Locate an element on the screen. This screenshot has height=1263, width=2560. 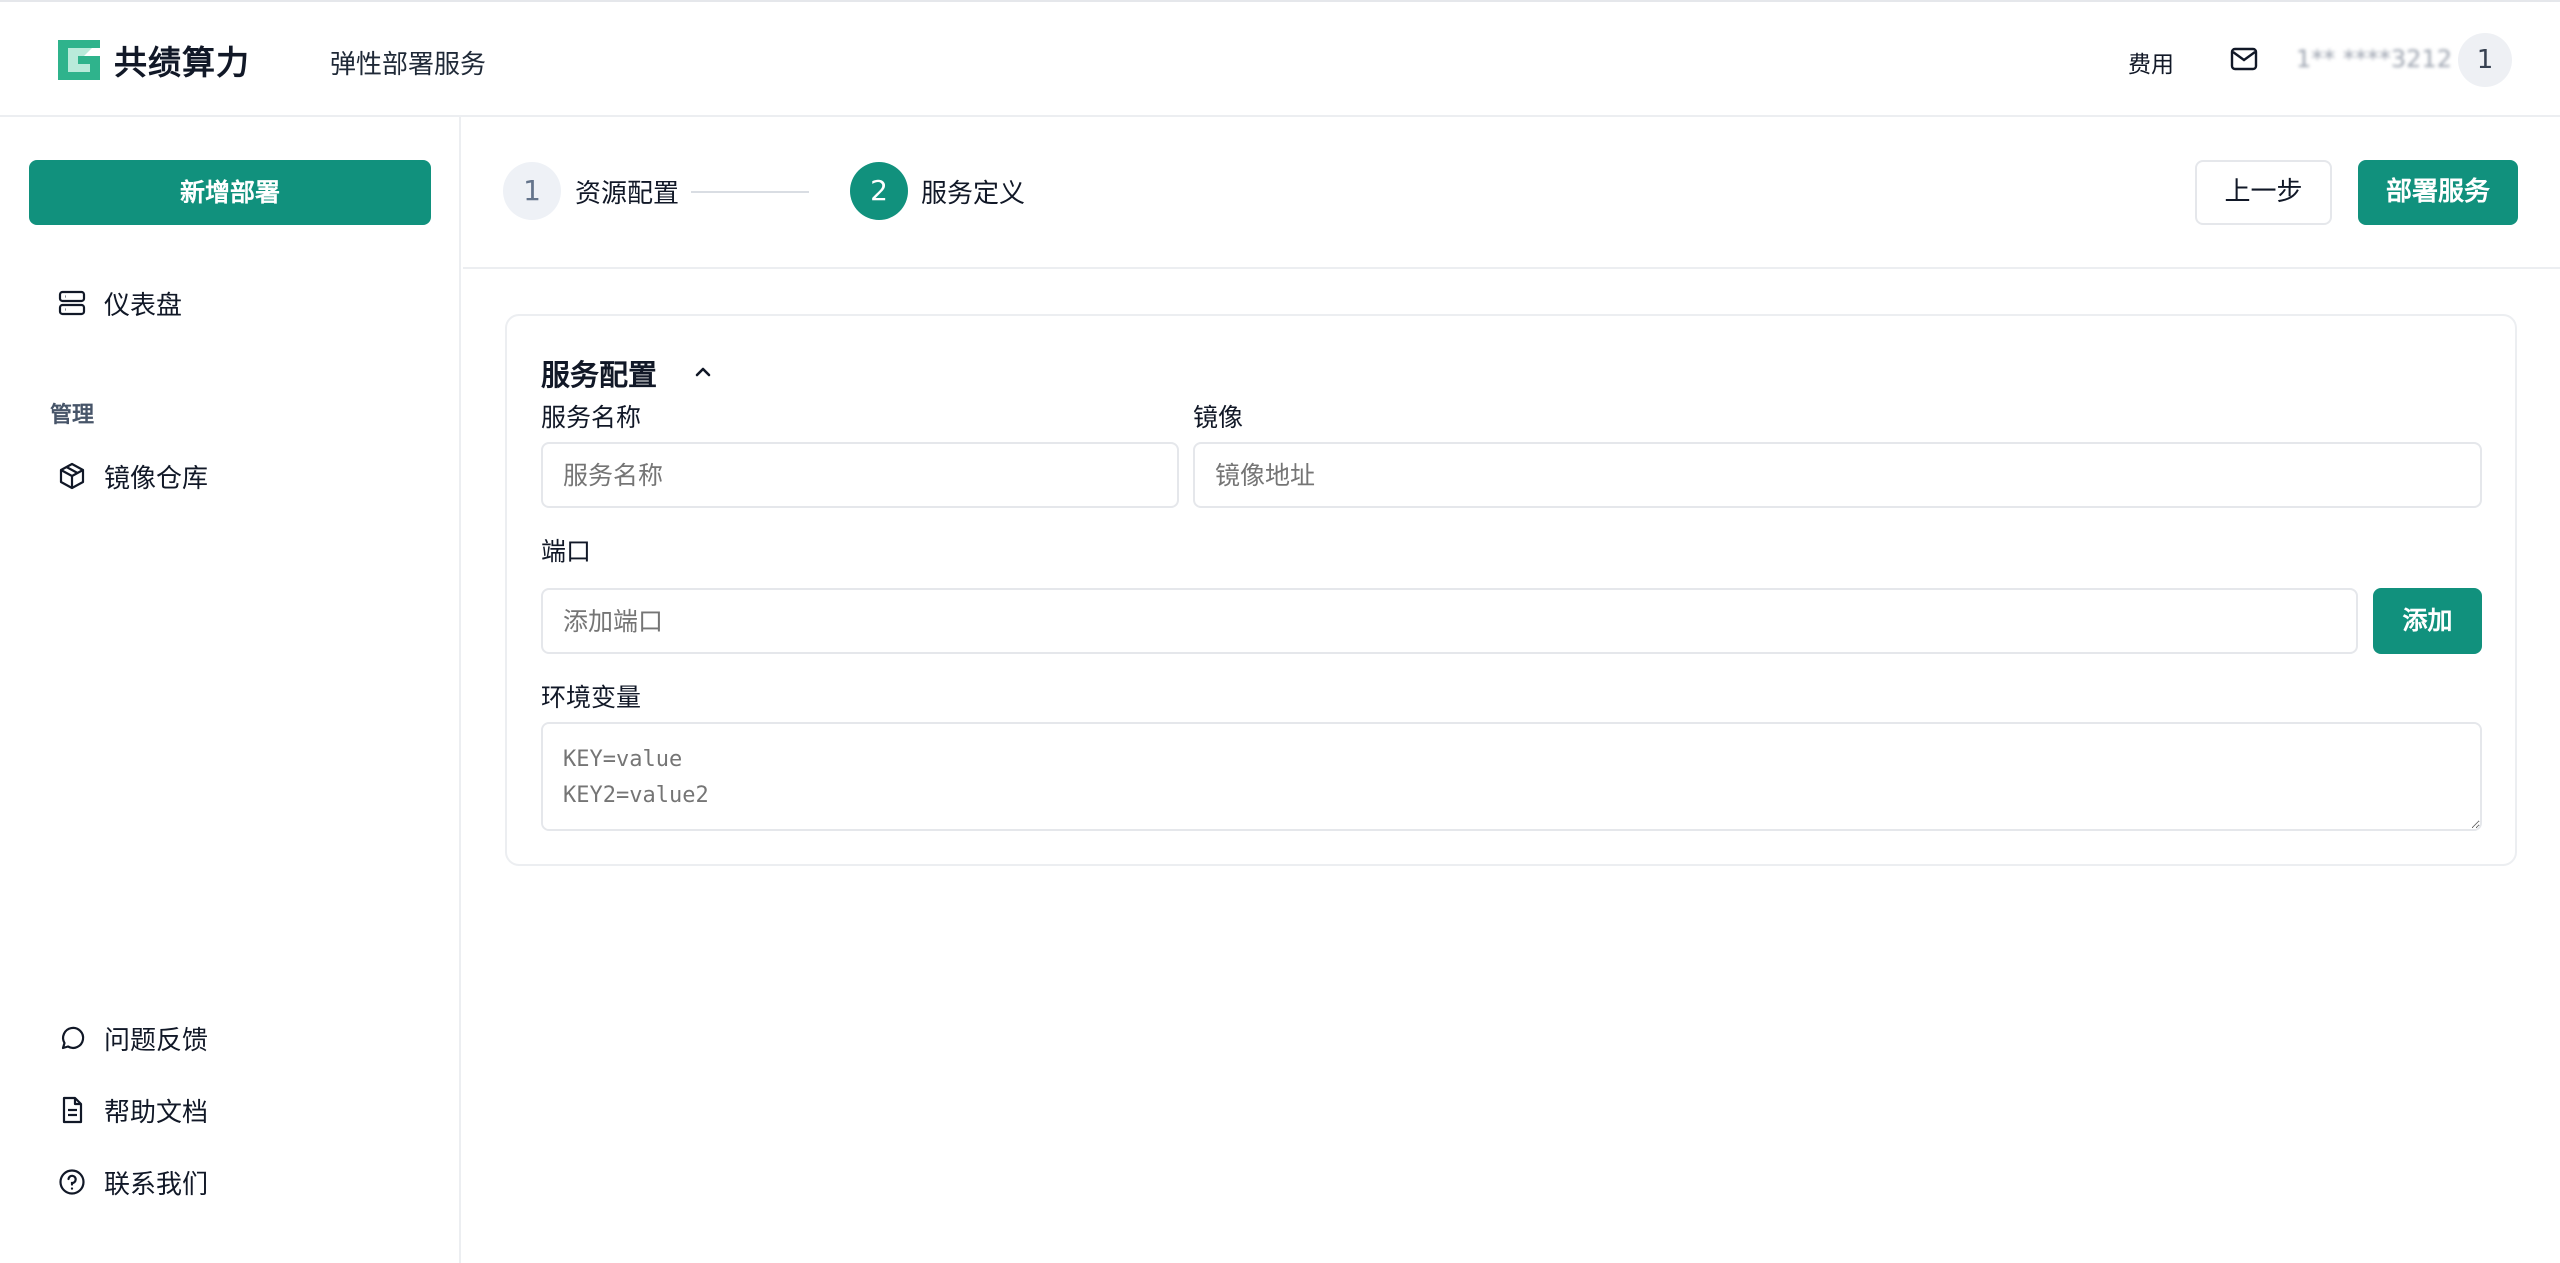
logo-icon is located at coordinates (79, 60).